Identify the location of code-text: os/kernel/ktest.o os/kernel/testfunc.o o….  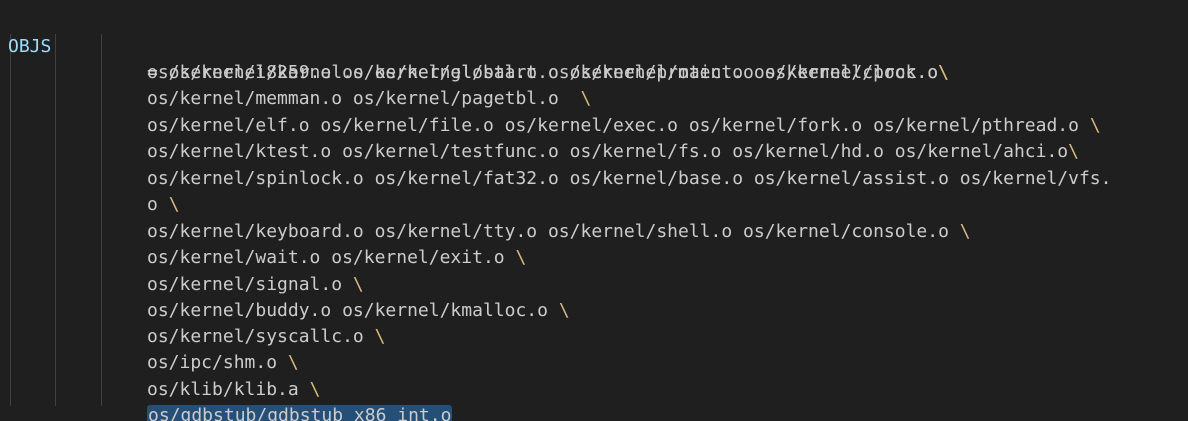
(608, 151).